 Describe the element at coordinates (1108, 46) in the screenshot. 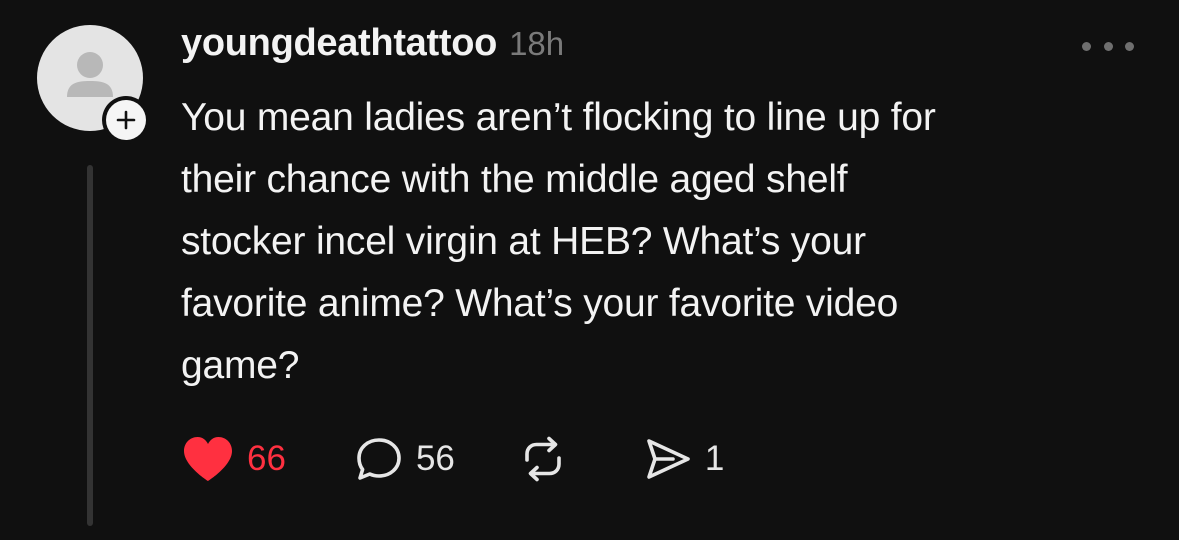

I see `more-options-icon` at that location.